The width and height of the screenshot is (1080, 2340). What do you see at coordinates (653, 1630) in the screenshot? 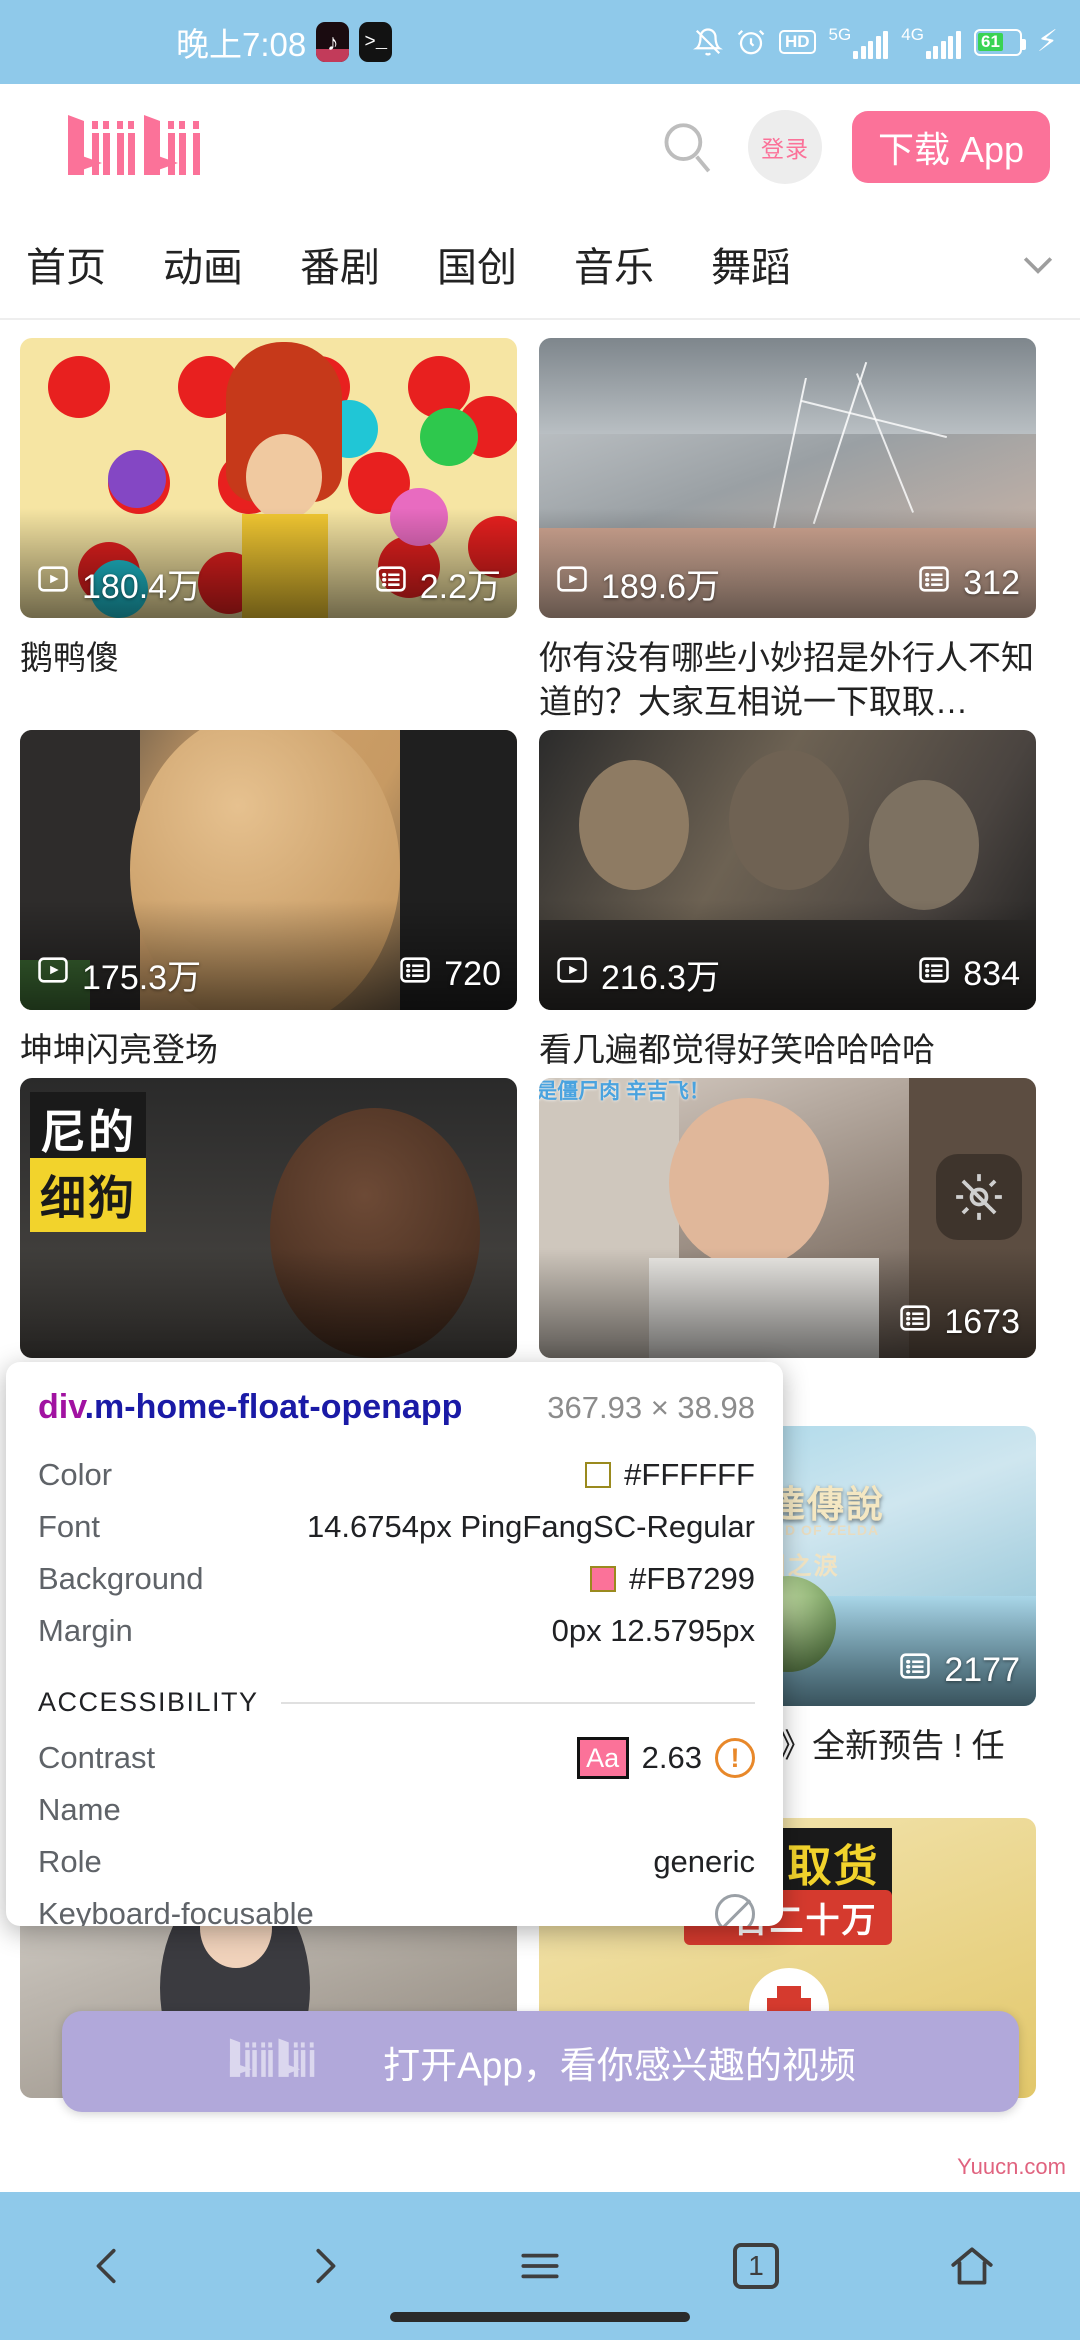
I see `devtools-row-value: 0px 12.5795px` at bounding box center [653, 1630].